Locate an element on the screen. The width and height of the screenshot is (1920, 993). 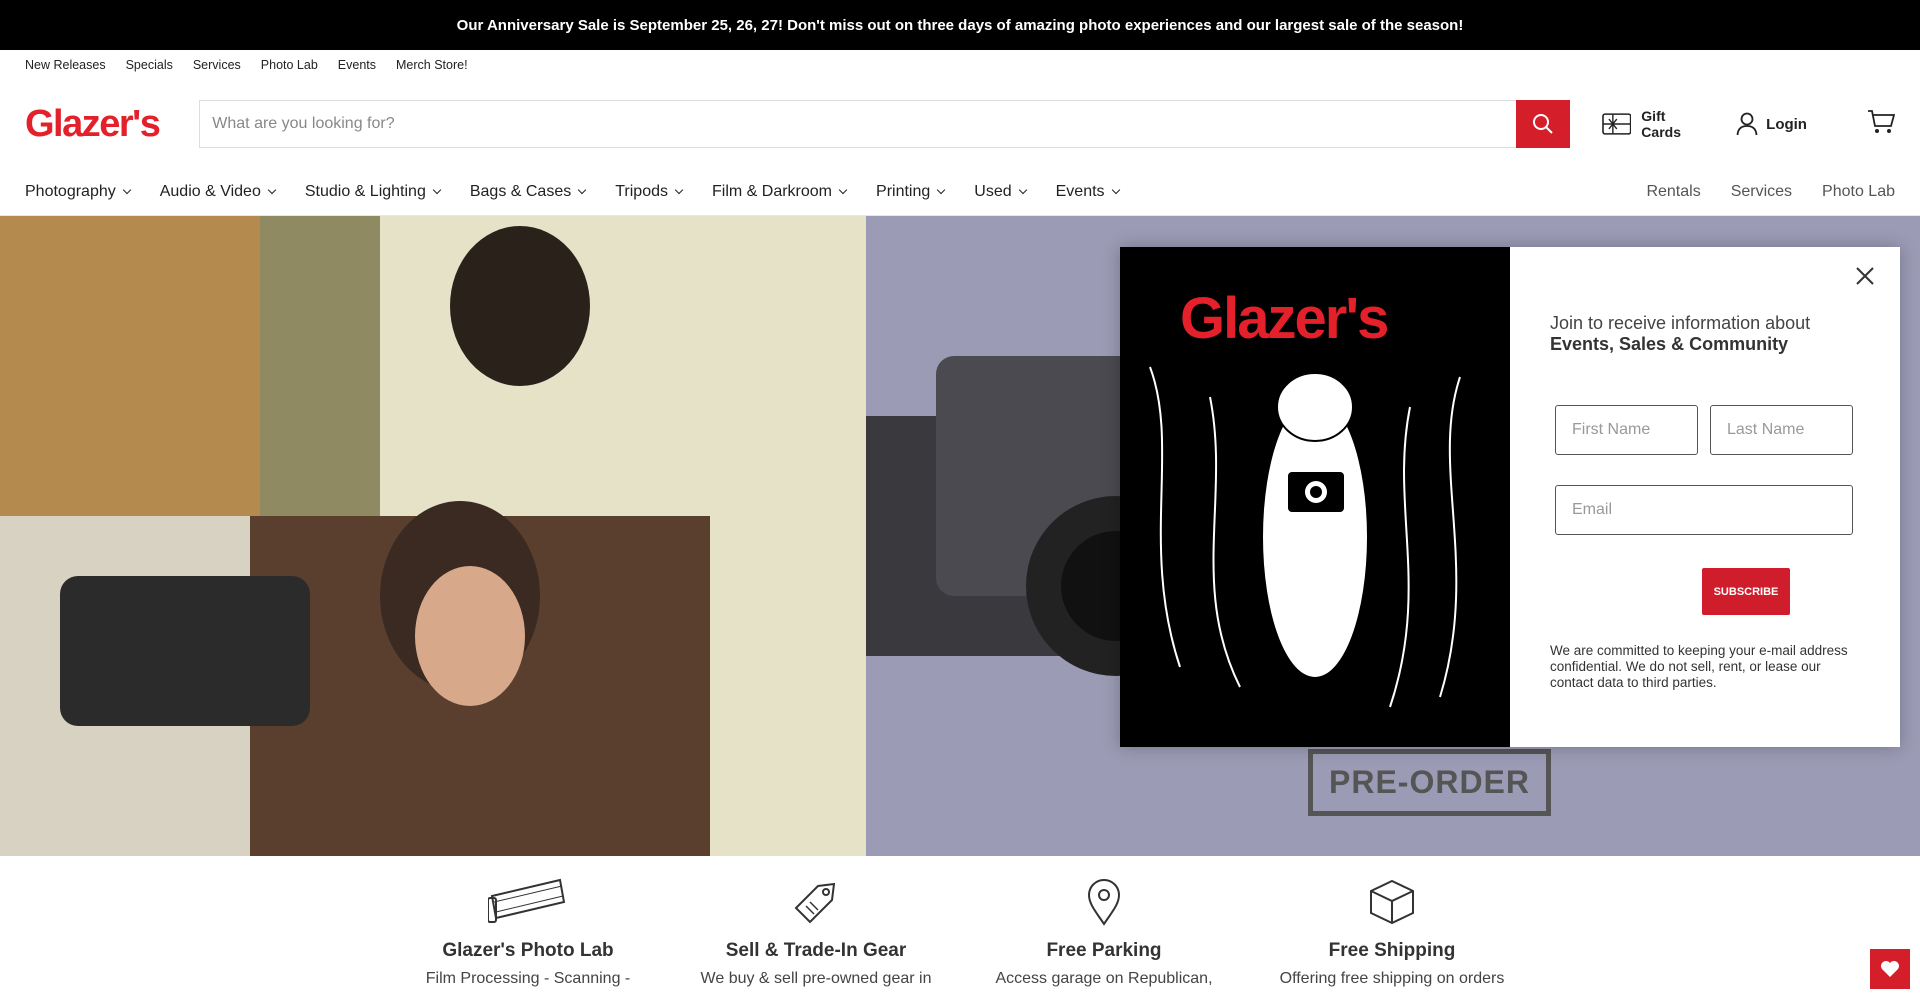
nav-item-printing: Printing is located at coordinates (911, 191).